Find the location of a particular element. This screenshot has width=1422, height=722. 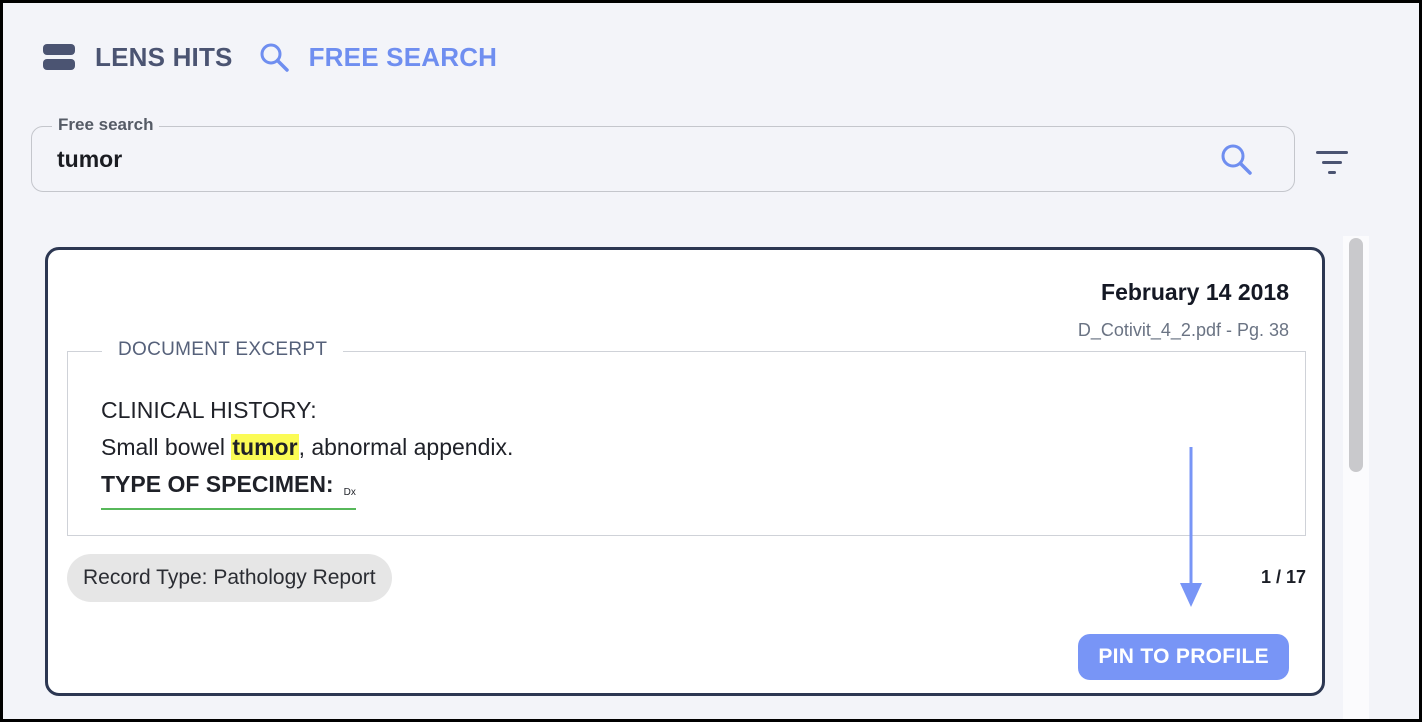

annotated-span: TYPE OF SPECIMEN: Dx is located at coordinates (228, 489).